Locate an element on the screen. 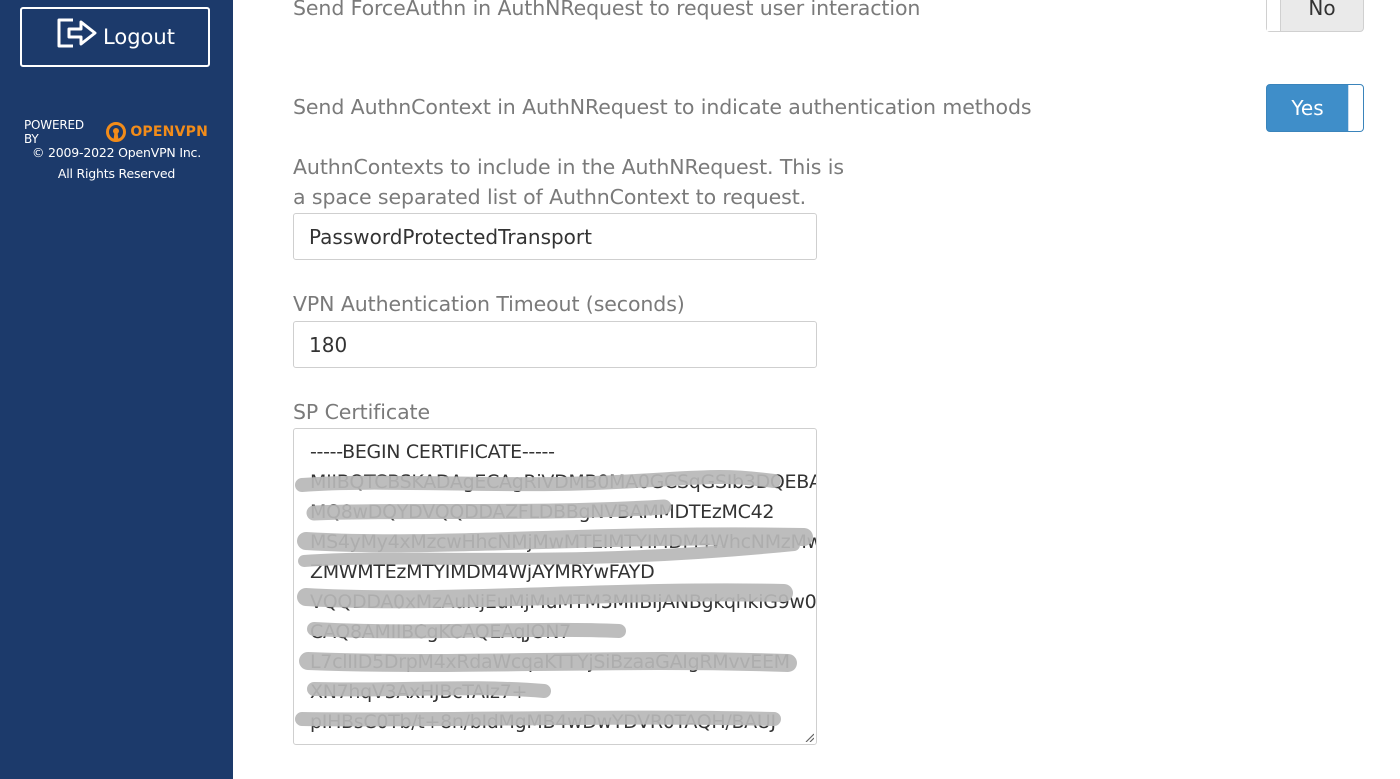 The height and width of the screenshot is (779, 1400). resize-grip-icon is located at coordinates (809, 737).